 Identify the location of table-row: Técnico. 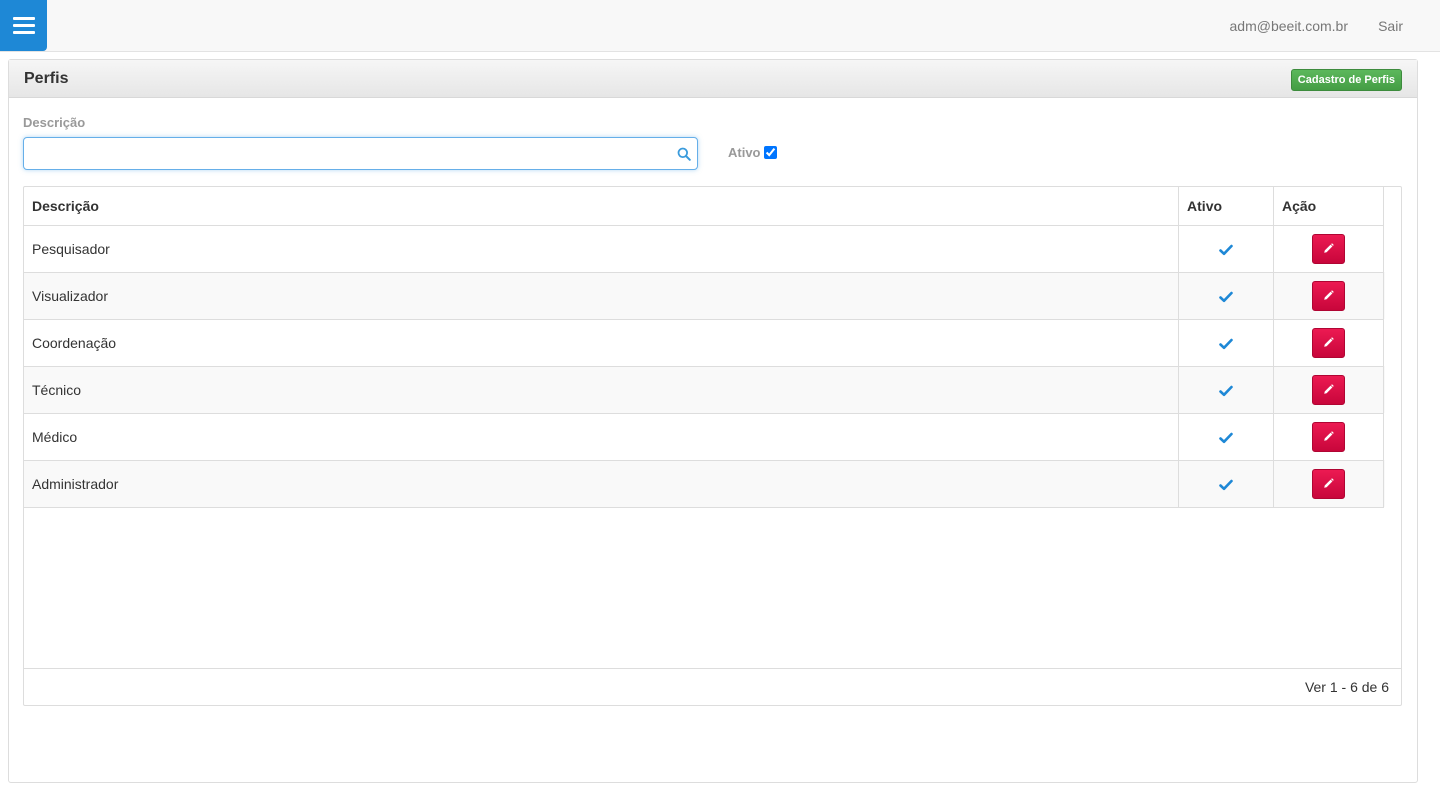
(704, 390).